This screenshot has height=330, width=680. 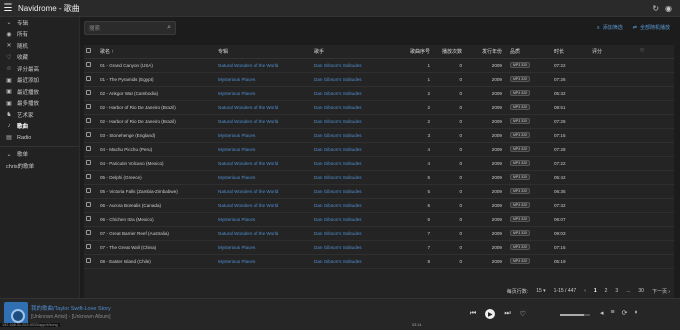 I want to click on page-3-button: 3, so click(x=616, y=291).